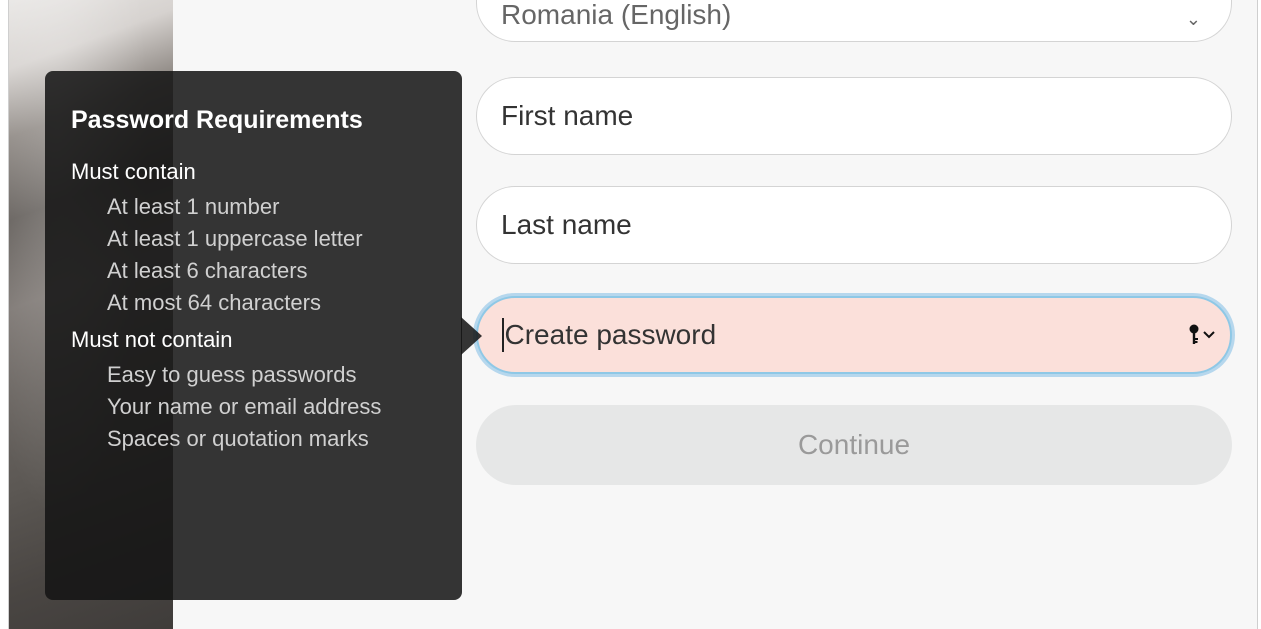 This screenshot has height=629, width=1261. I want to click on list-item: At most 64 characters, so click(214, 302).